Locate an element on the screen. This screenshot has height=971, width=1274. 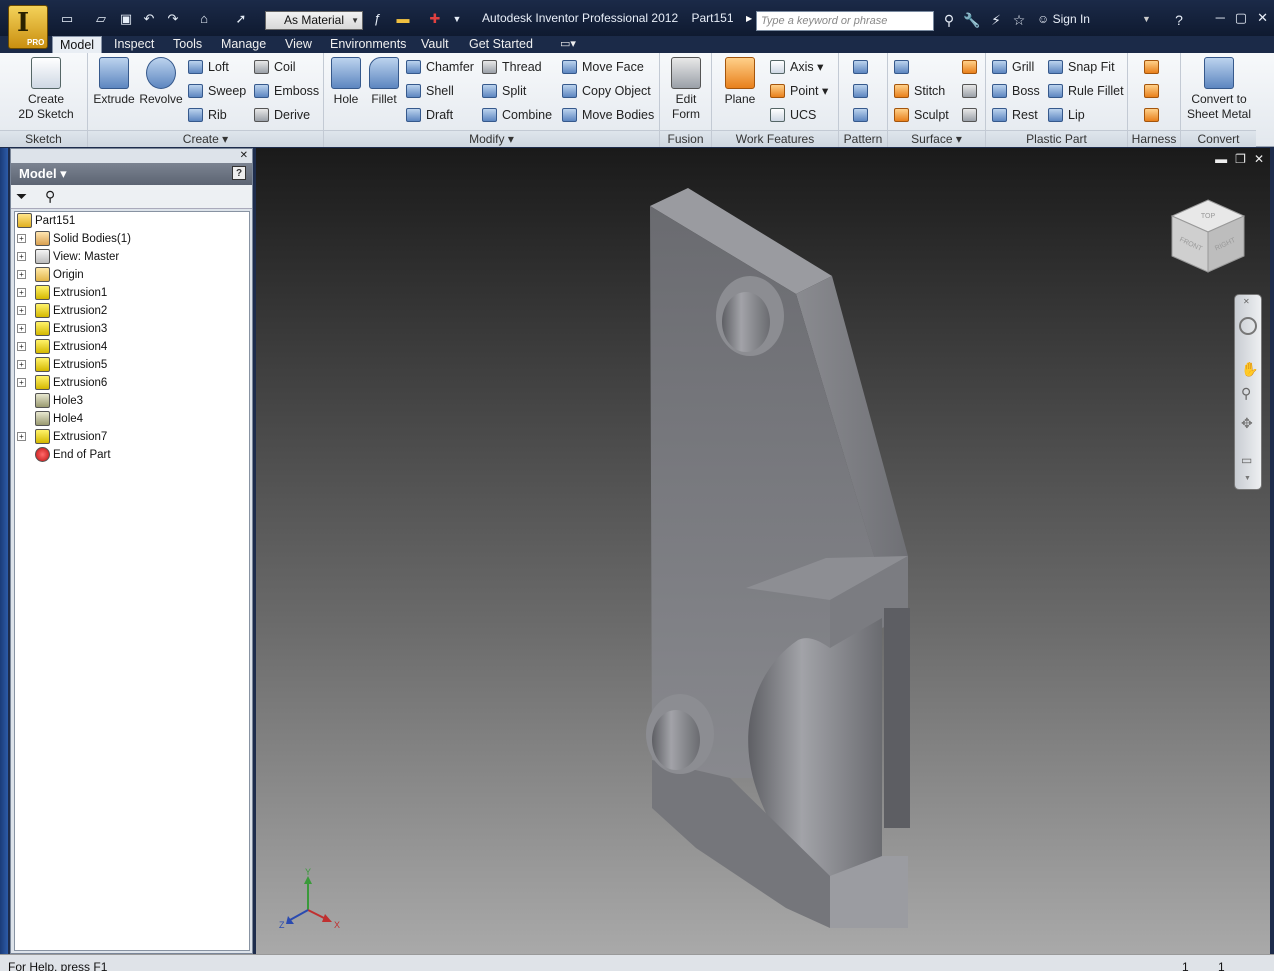
shell-button: Shell is located at coordinates (430, 91).